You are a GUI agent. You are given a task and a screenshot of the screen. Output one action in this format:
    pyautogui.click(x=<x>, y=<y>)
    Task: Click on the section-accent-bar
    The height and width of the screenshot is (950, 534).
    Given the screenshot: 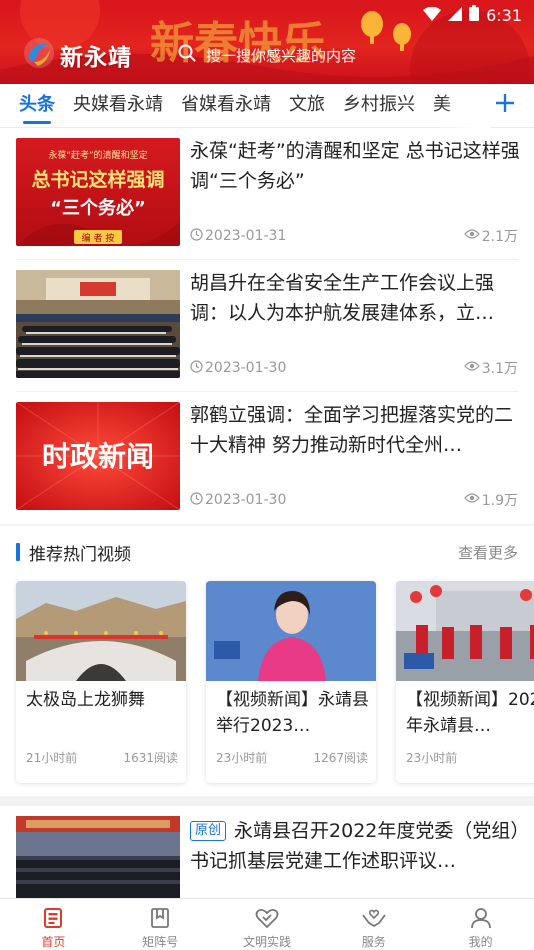 What is the action you would take?
    pyautogui.click(x=18, y=552)
    